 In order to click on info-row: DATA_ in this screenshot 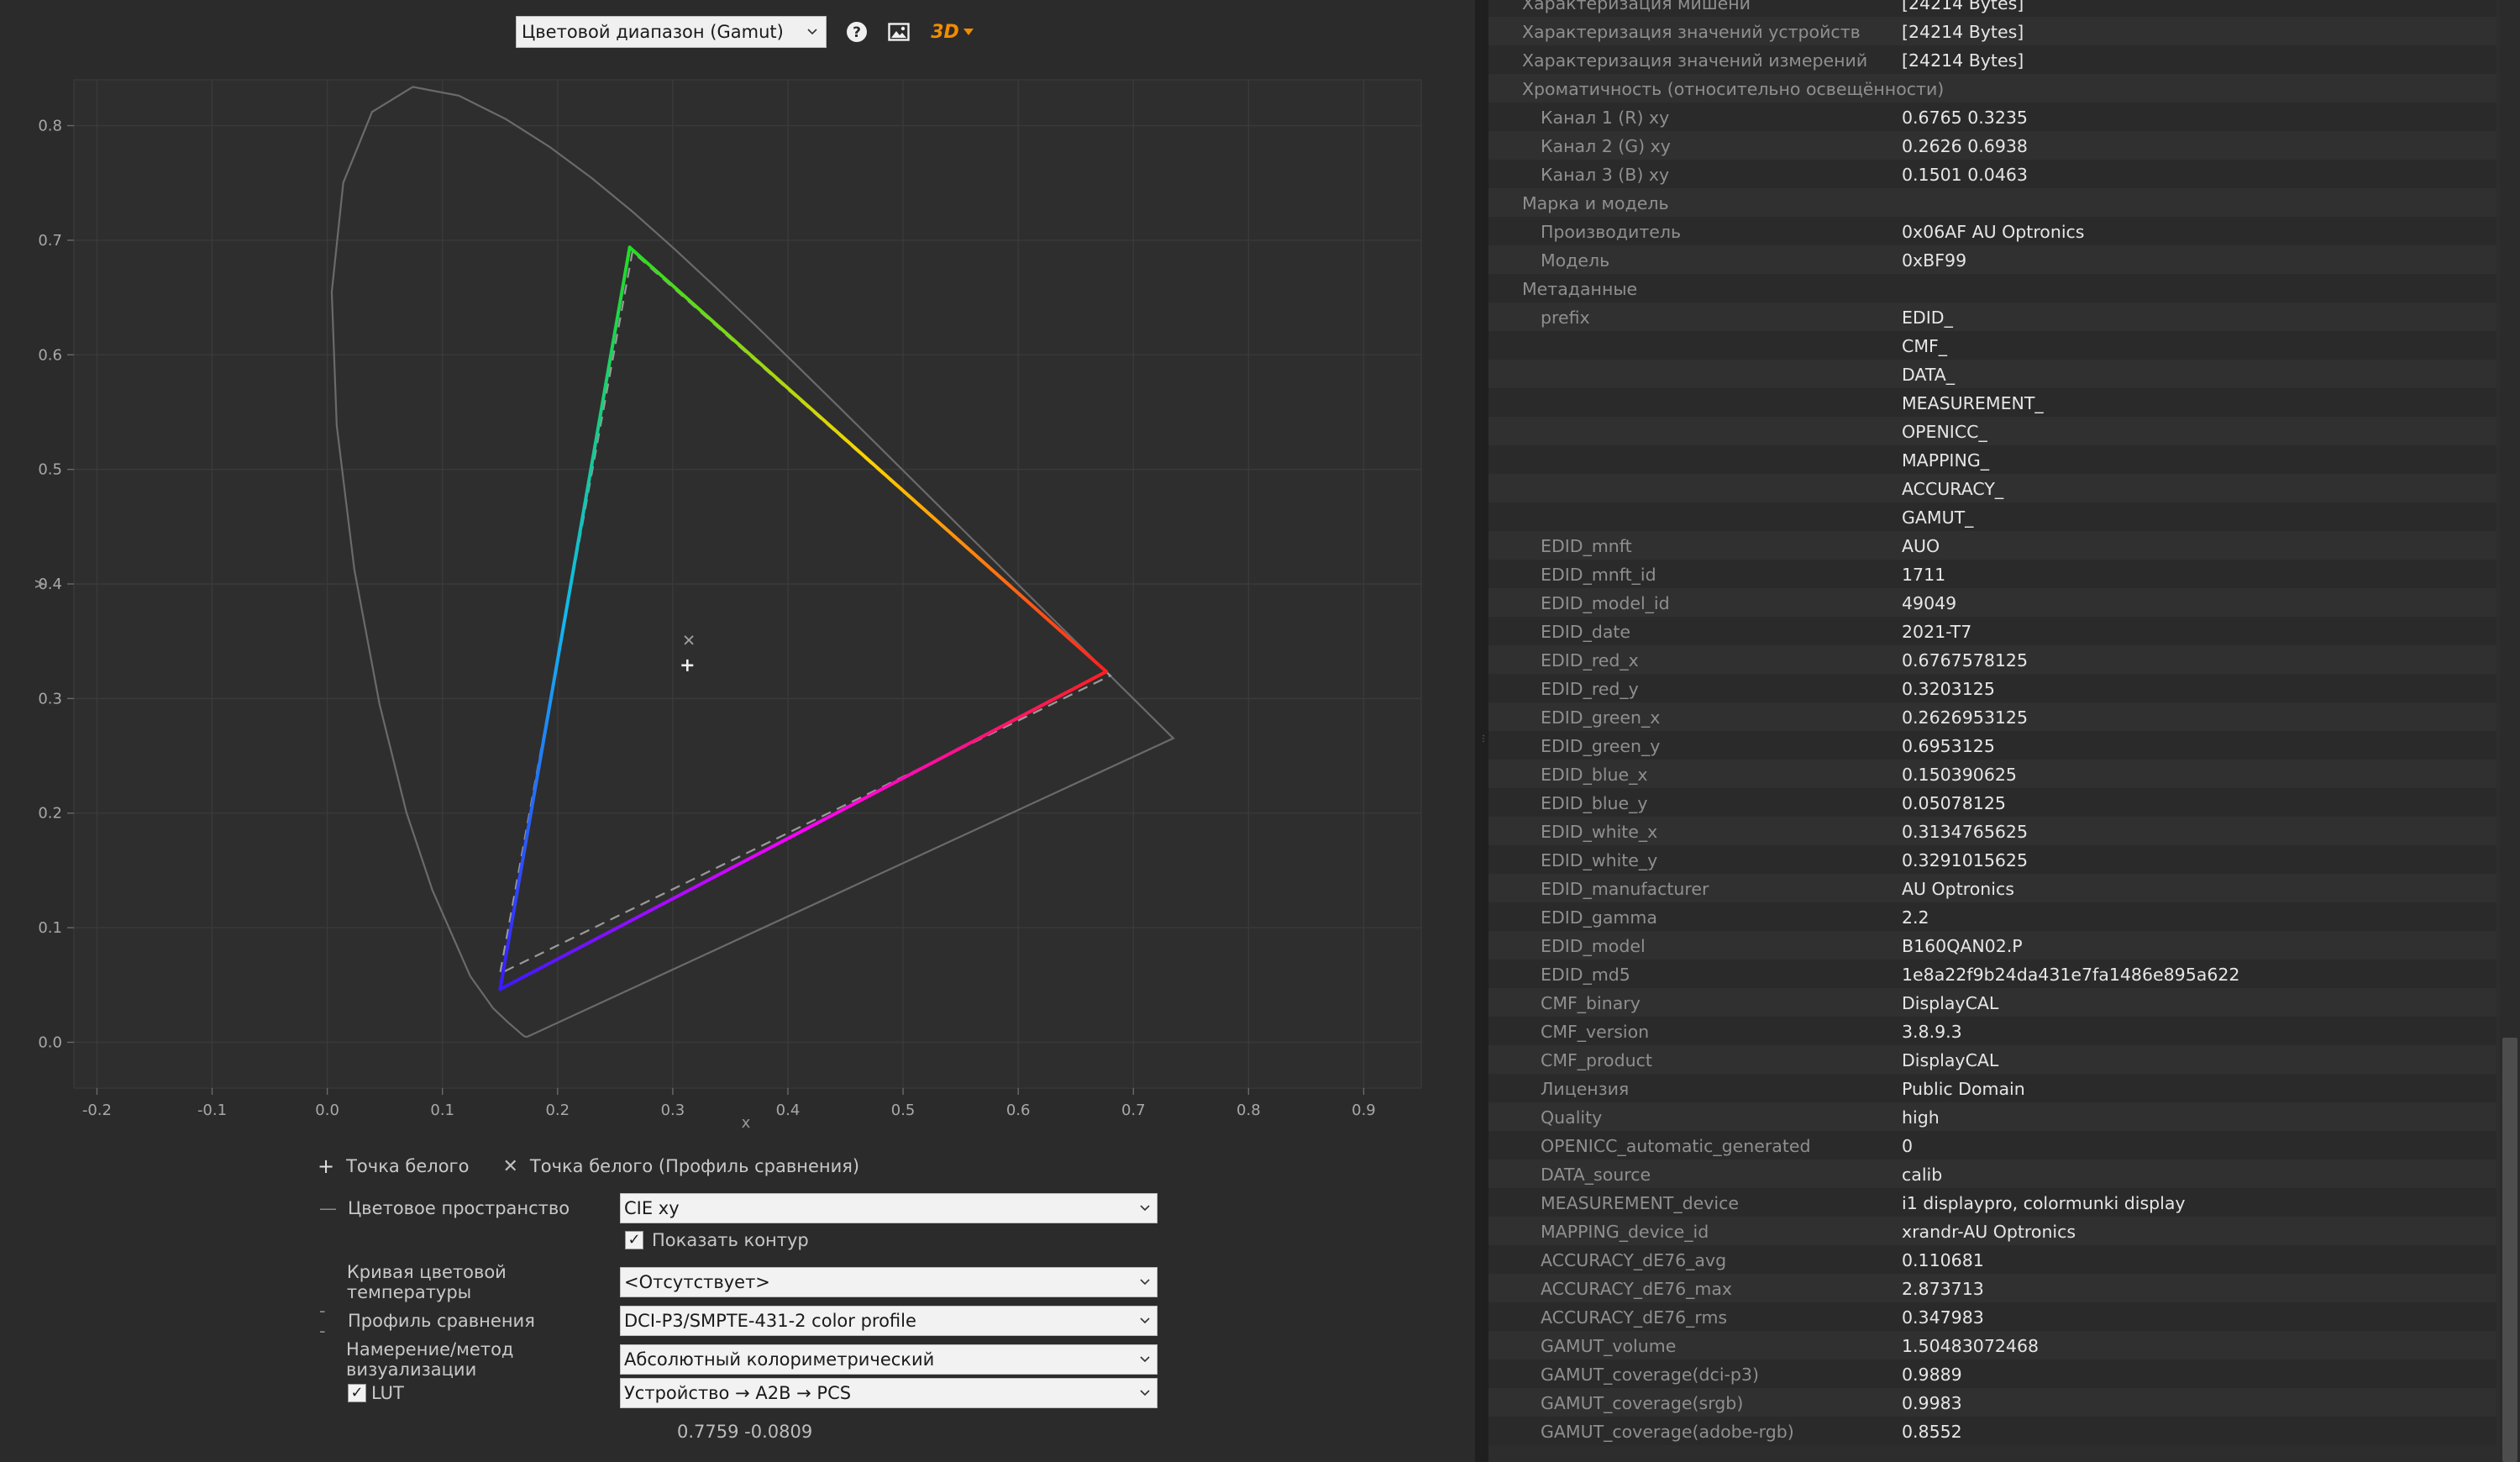, I will do `click(1992, 374)`.